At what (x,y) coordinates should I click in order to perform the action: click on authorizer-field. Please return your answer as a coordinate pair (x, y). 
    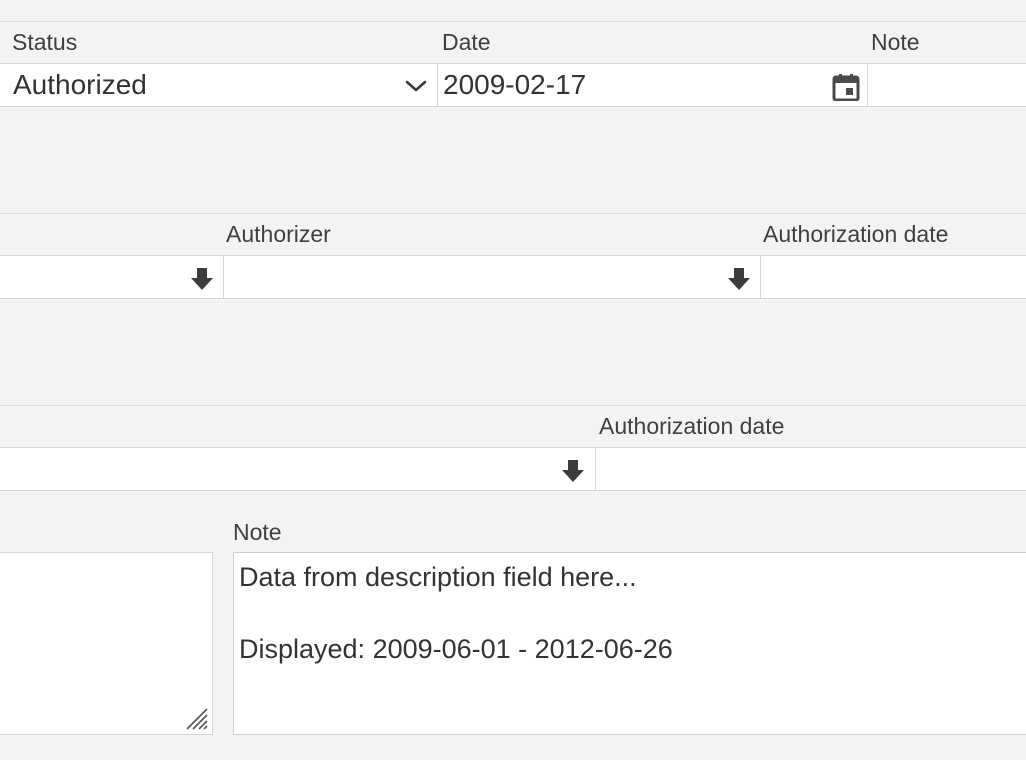
    Looking at the image, I should click on (492, 277).